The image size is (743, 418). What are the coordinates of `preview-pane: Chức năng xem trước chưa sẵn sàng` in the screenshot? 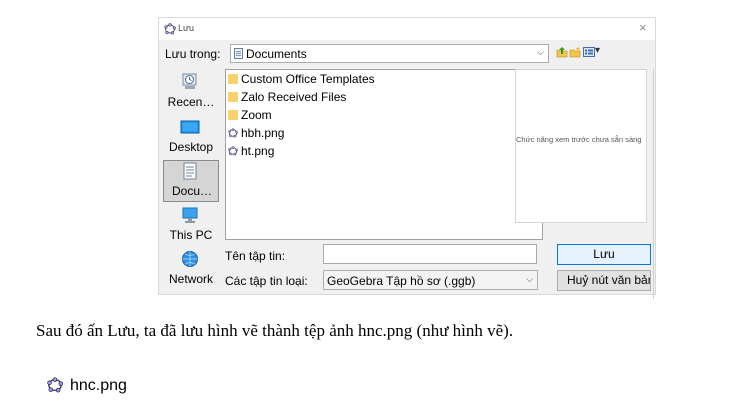 It's located at (581, 146).